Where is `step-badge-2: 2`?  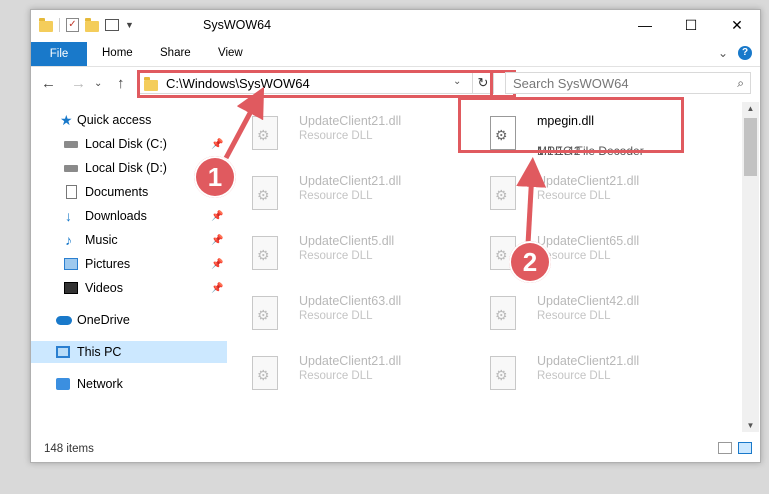 step-badge-2: 2 is located at coordinates (530, 262).